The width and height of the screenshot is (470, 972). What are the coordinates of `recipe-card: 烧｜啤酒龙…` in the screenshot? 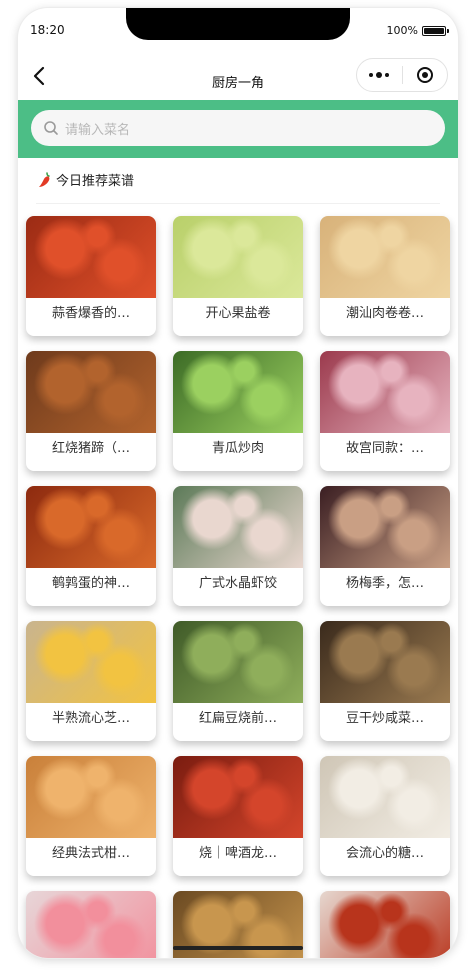 It's located at (238, 816).